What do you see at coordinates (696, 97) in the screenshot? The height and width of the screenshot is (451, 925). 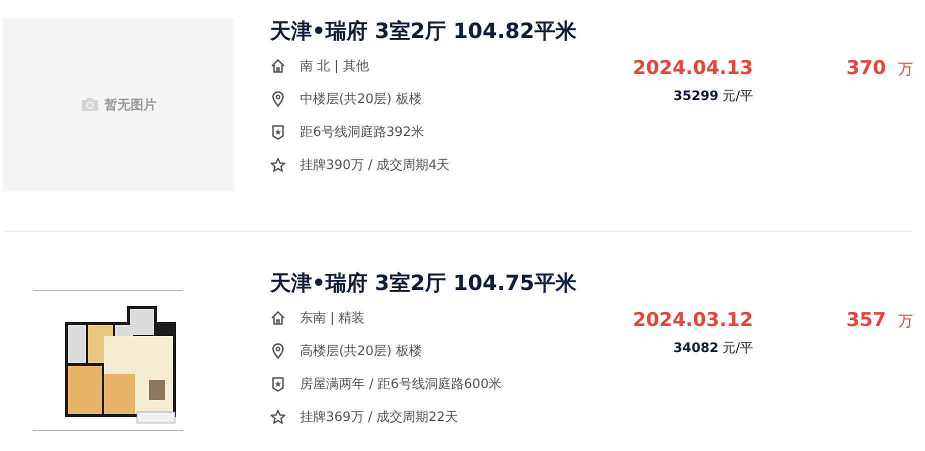 I see `unit-price: 35299` at bounding box center [696, 97].